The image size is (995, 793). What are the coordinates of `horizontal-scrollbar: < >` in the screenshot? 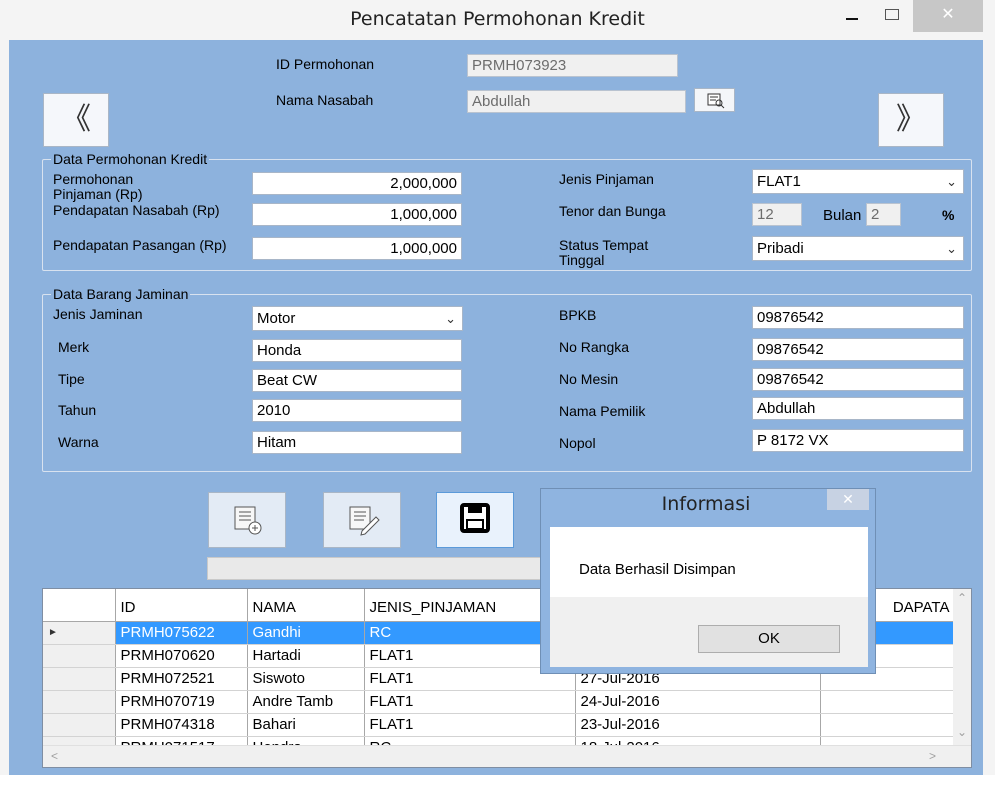 It's located at (507, 756).